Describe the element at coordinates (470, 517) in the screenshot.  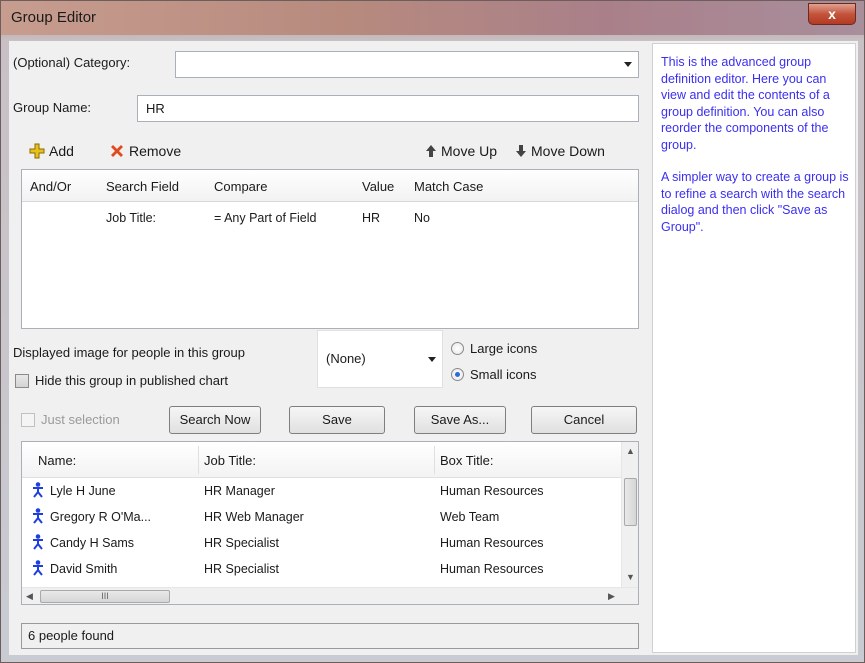
I see `box-title-cell: Web Team` at that location.